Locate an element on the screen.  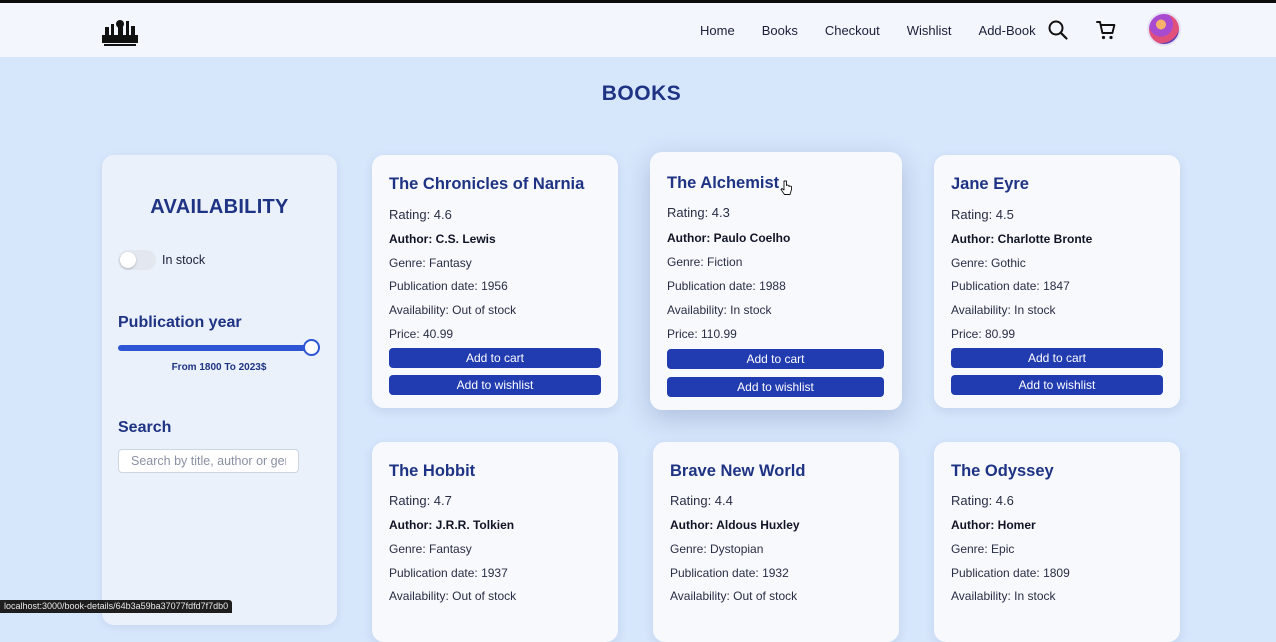
book-genre: Genre: Dystopian is located at coordinates (717, 549).